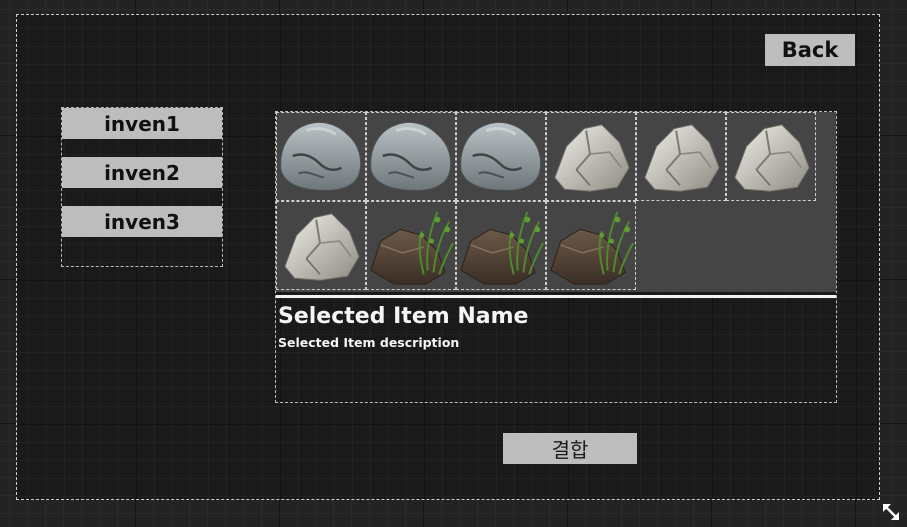 This screenshot has height=527, width=907. Describe the element at coordinates (570, 448) in the screenshot. I see `combine-button: 결합` at that location.